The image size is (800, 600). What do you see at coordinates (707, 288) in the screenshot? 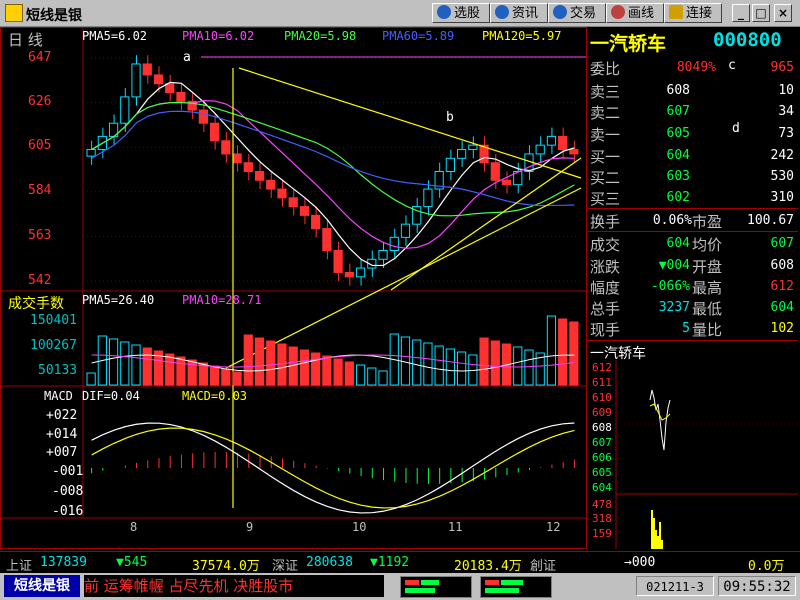
I see `high-label: 最高` at bounding box center [707, 288].